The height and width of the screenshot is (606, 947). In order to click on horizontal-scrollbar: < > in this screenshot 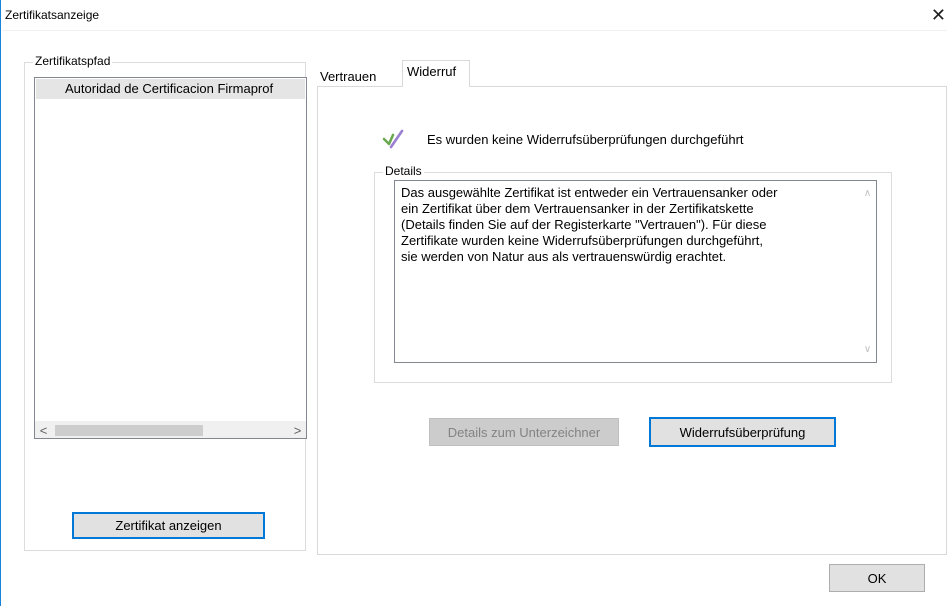, I will do `click(170, 429)`.